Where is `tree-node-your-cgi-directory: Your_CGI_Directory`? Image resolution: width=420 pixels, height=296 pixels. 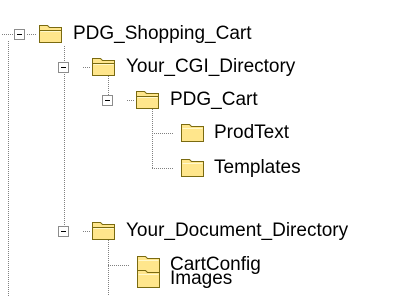 tree-node-your-cgi-directory: Your_CGI_Directory is located at coordinates (238, 67).